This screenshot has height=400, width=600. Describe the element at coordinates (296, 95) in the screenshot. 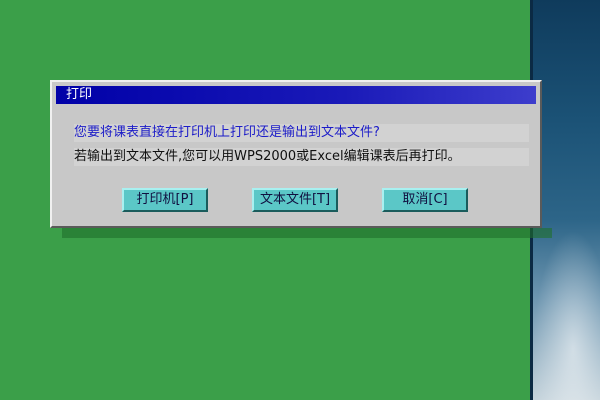

I see `dialog-title-bar: 打印` at that location.